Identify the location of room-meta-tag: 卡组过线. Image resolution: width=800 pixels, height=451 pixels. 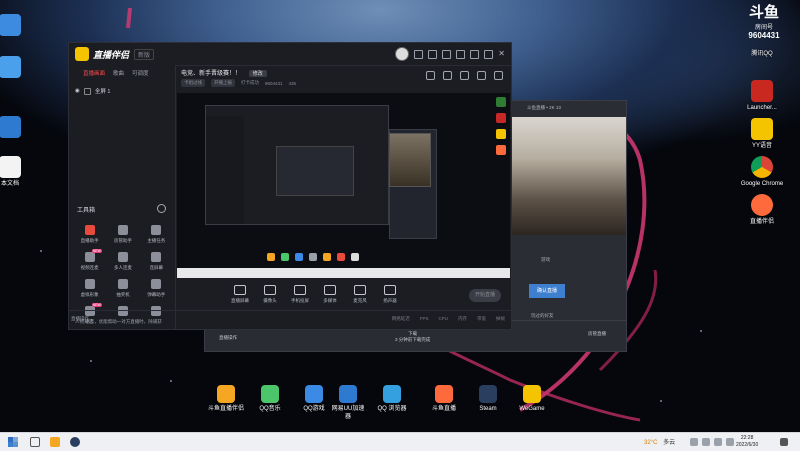
(193, 83).